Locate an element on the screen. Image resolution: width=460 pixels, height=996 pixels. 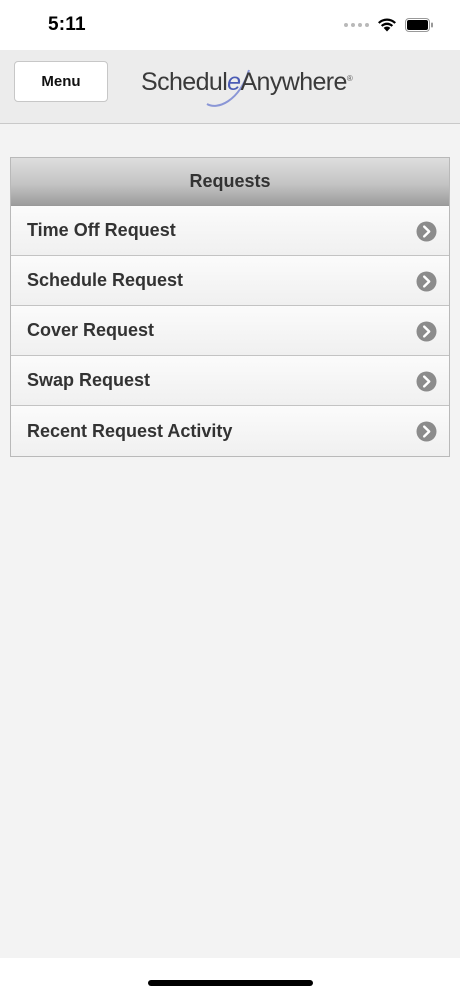
status-bar: 5:11 is located at coordinates (230, 25).